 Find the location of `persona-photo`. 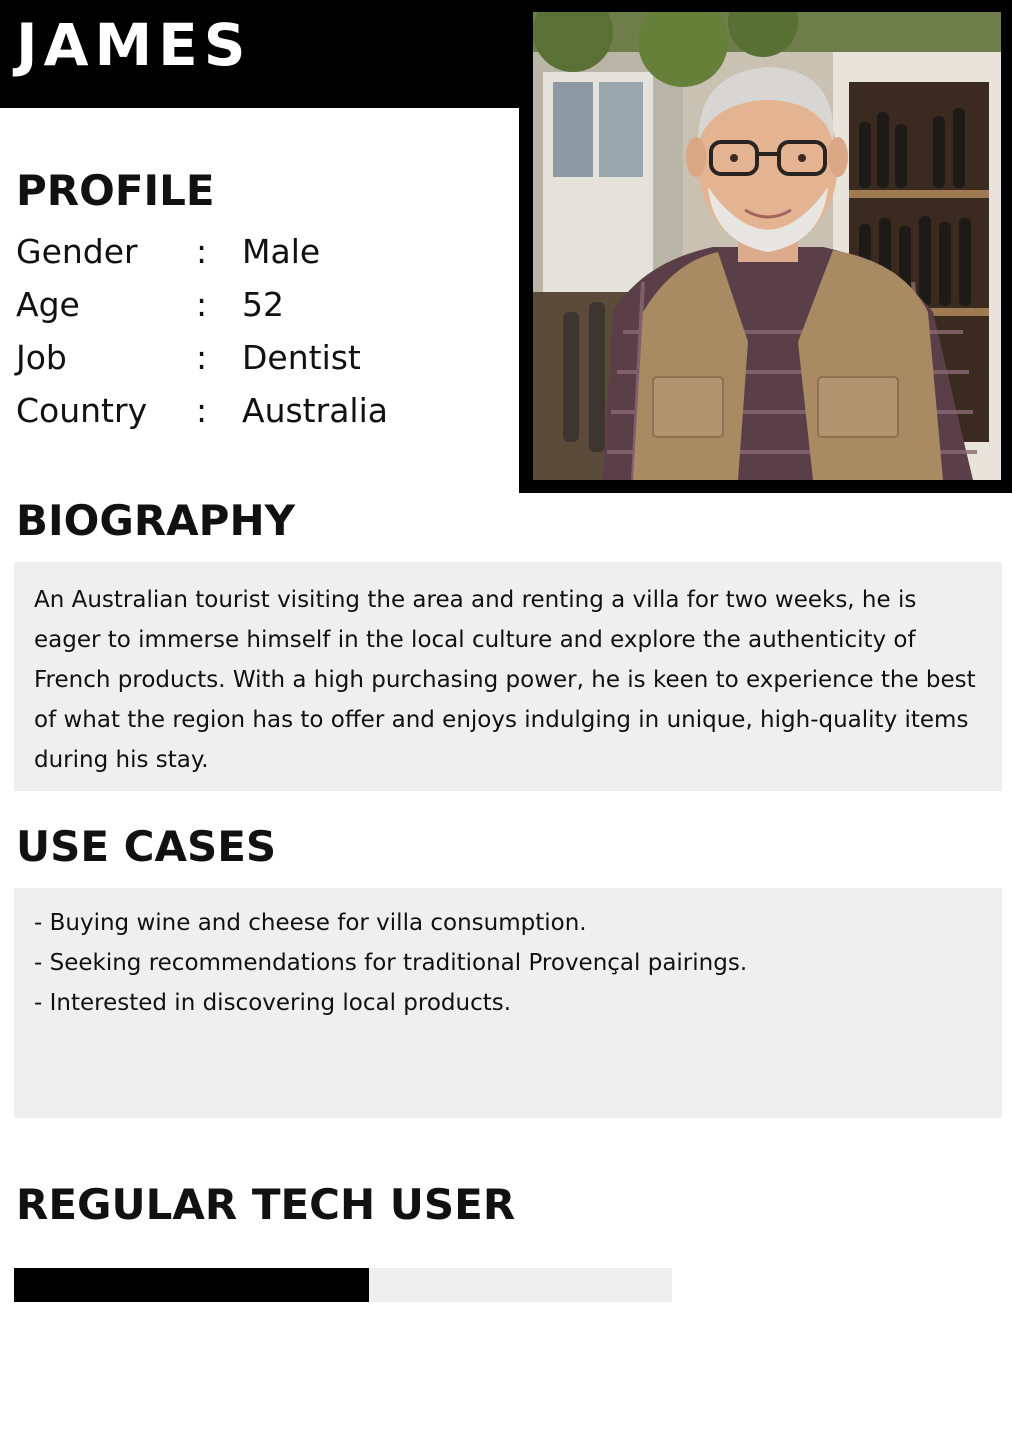

persona-photo is located at coordinates (767, 246).